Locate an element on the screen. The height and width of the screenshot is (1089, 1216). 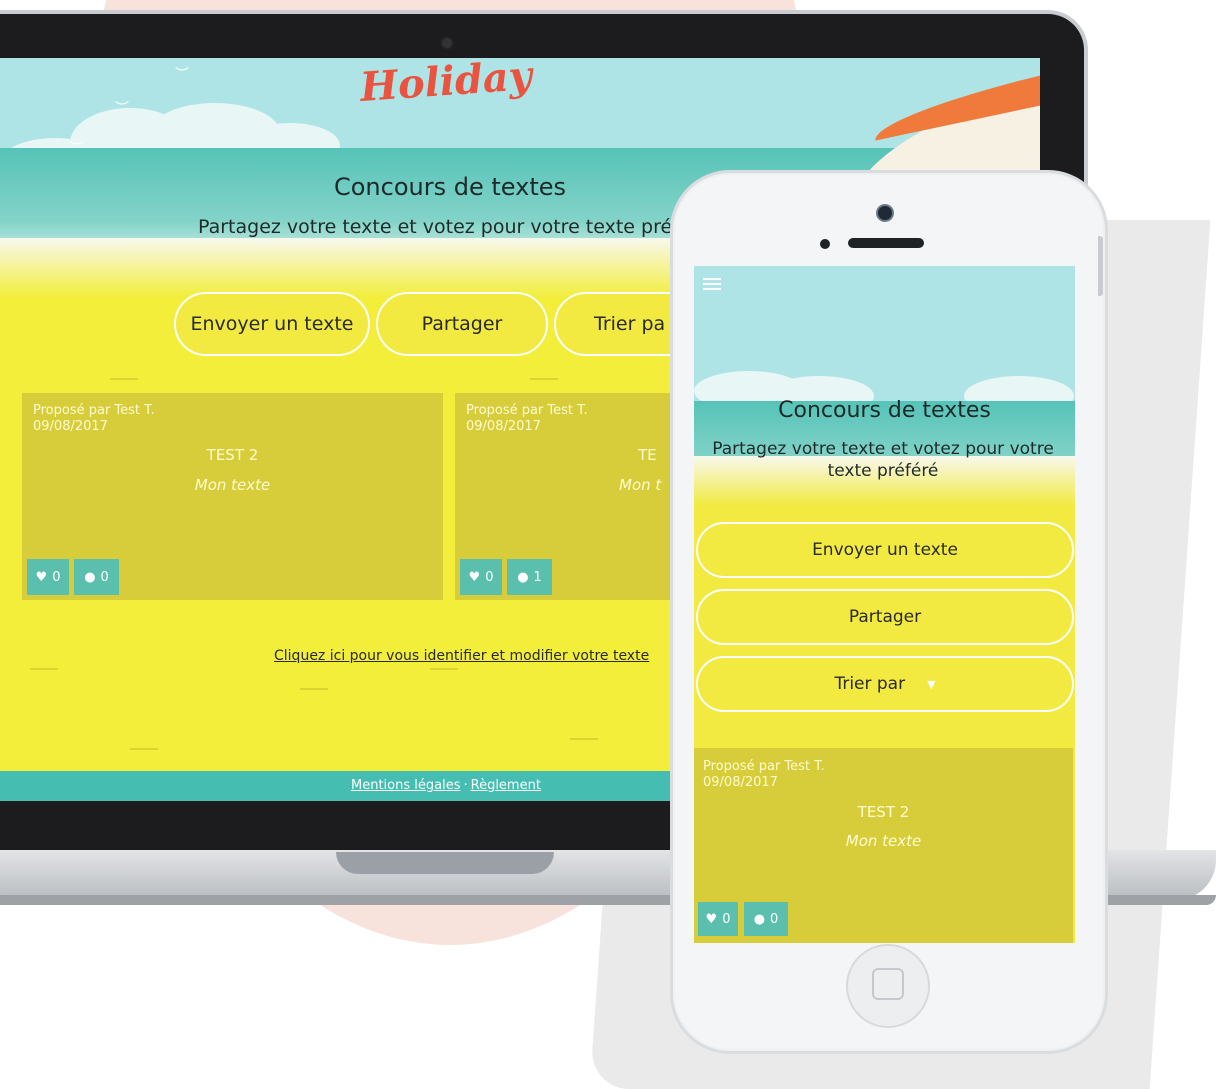
comment-count: 1 is located at coordinates (537, 577).